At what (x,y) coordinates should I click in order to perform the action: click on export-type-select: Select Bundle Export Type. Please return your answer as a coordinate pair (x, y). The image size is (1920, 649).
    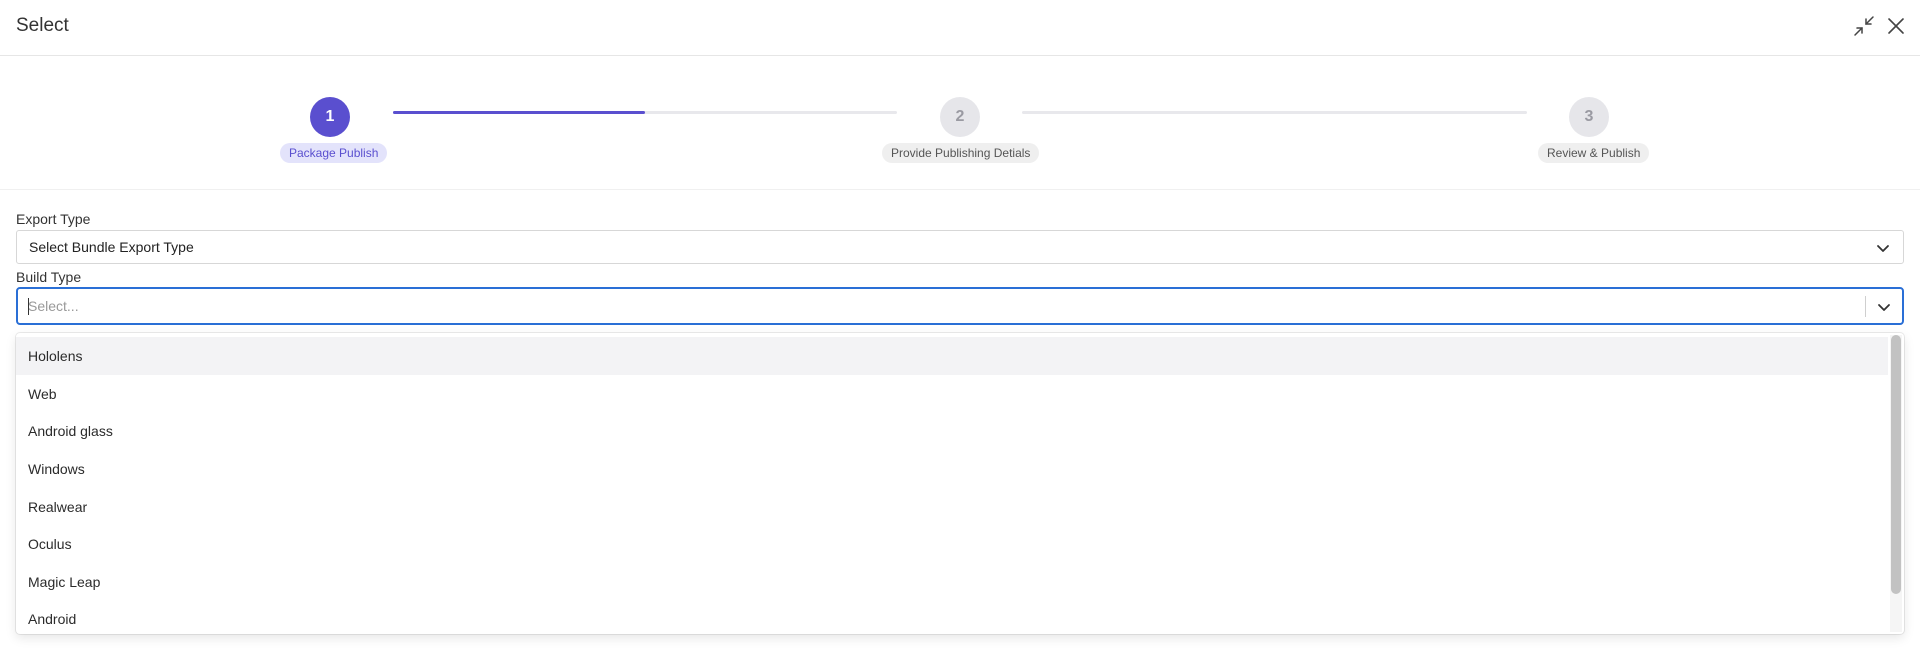
    Looking at the image, I should click on (960, 247).